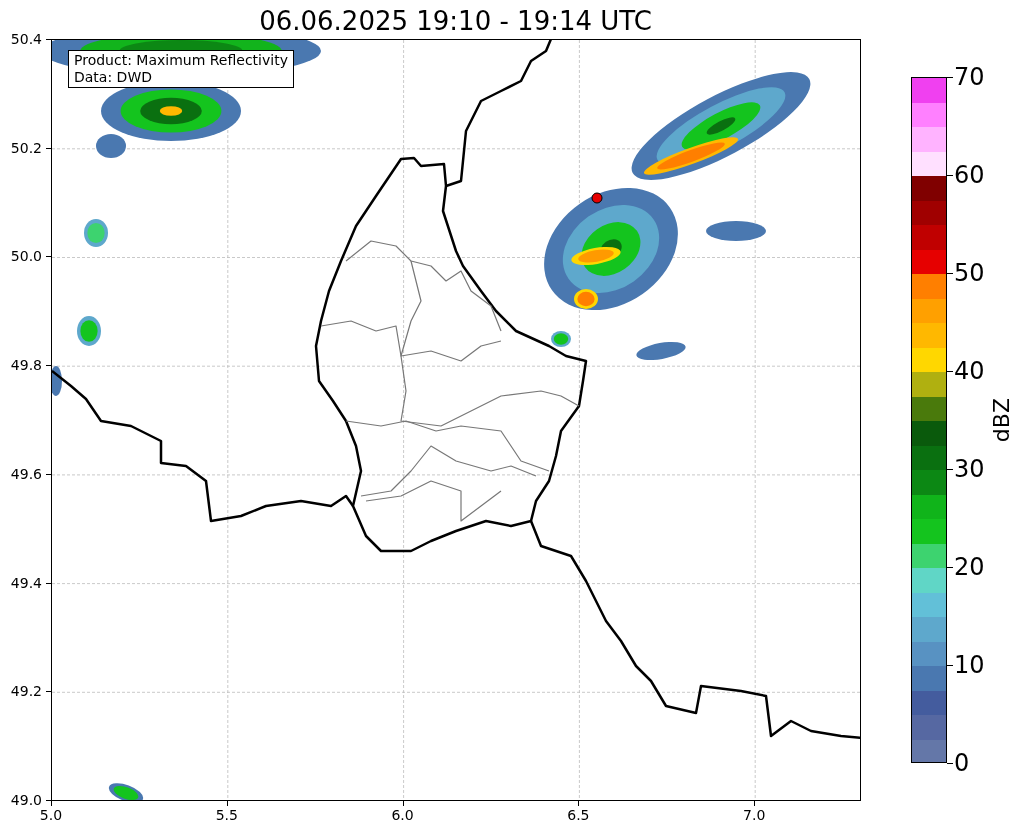  What do you see at coordinates (181, 60) in the screenshot?
I see `info-text: Product: Maximum Reflectivity` at bounding box center [181, 60].